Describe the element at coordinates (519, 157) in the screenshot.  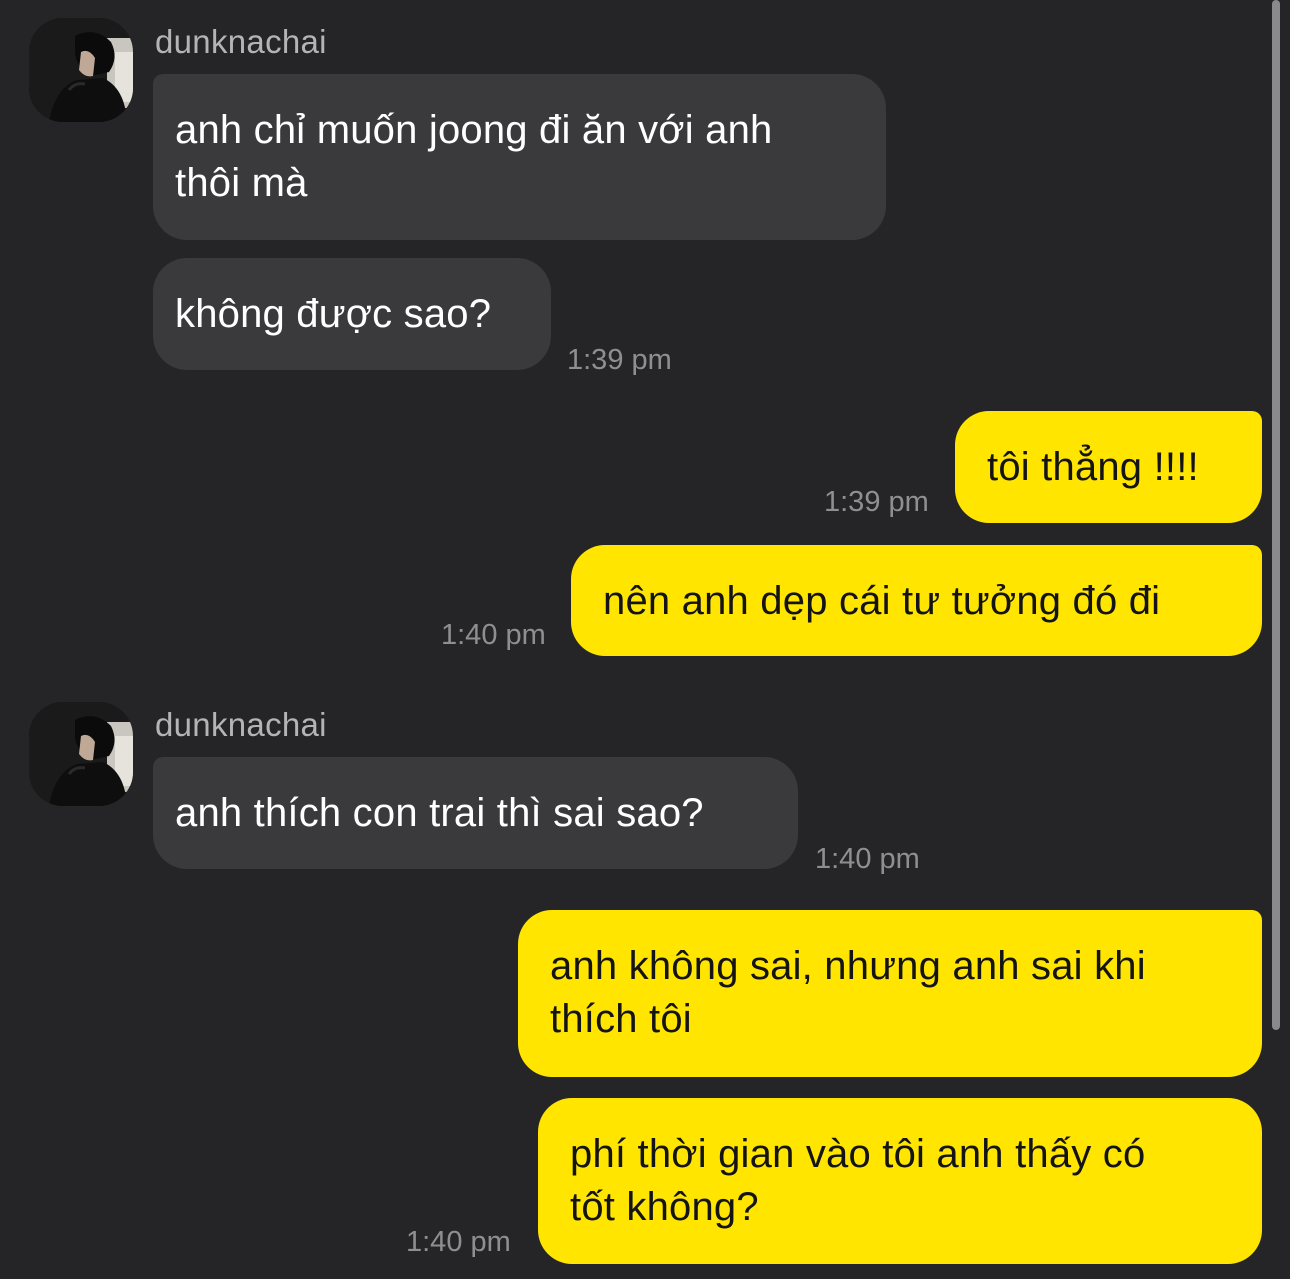
I see `incoming-message-bubble: anh chỉ muốn joong đi ăn với anh thôi mà` at that location.